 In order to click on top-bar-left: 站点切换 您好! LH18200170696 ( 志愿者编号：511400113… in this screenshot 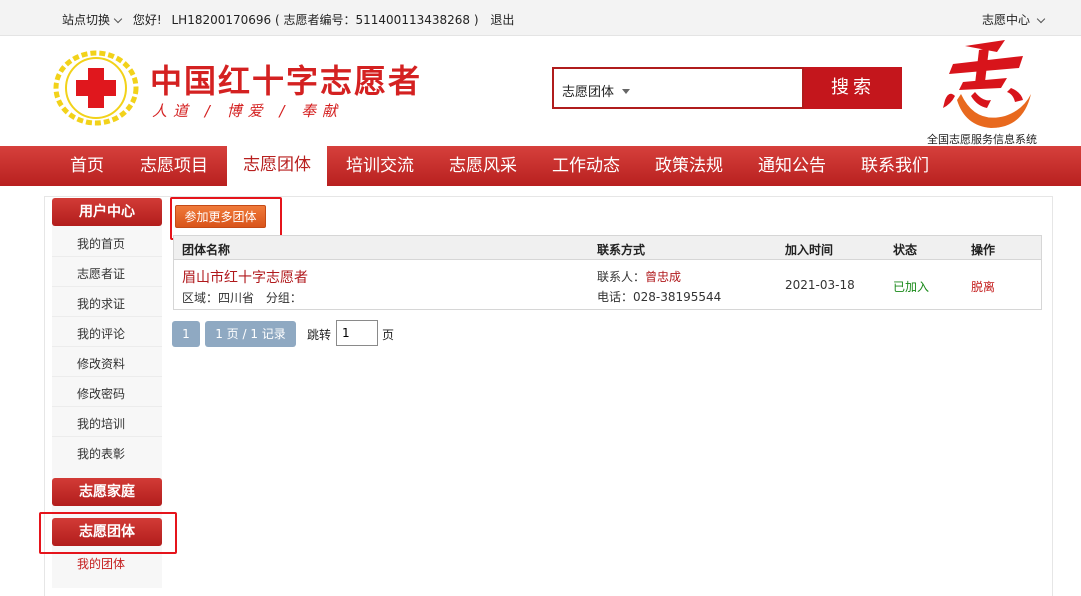, I will do `click(288, 19)`.